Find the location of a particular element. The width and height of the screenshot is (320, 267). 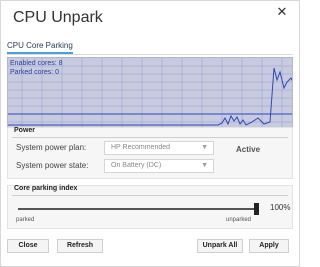

title-bar: CPU Unpark ✕ is located at coordinates (150, 18).